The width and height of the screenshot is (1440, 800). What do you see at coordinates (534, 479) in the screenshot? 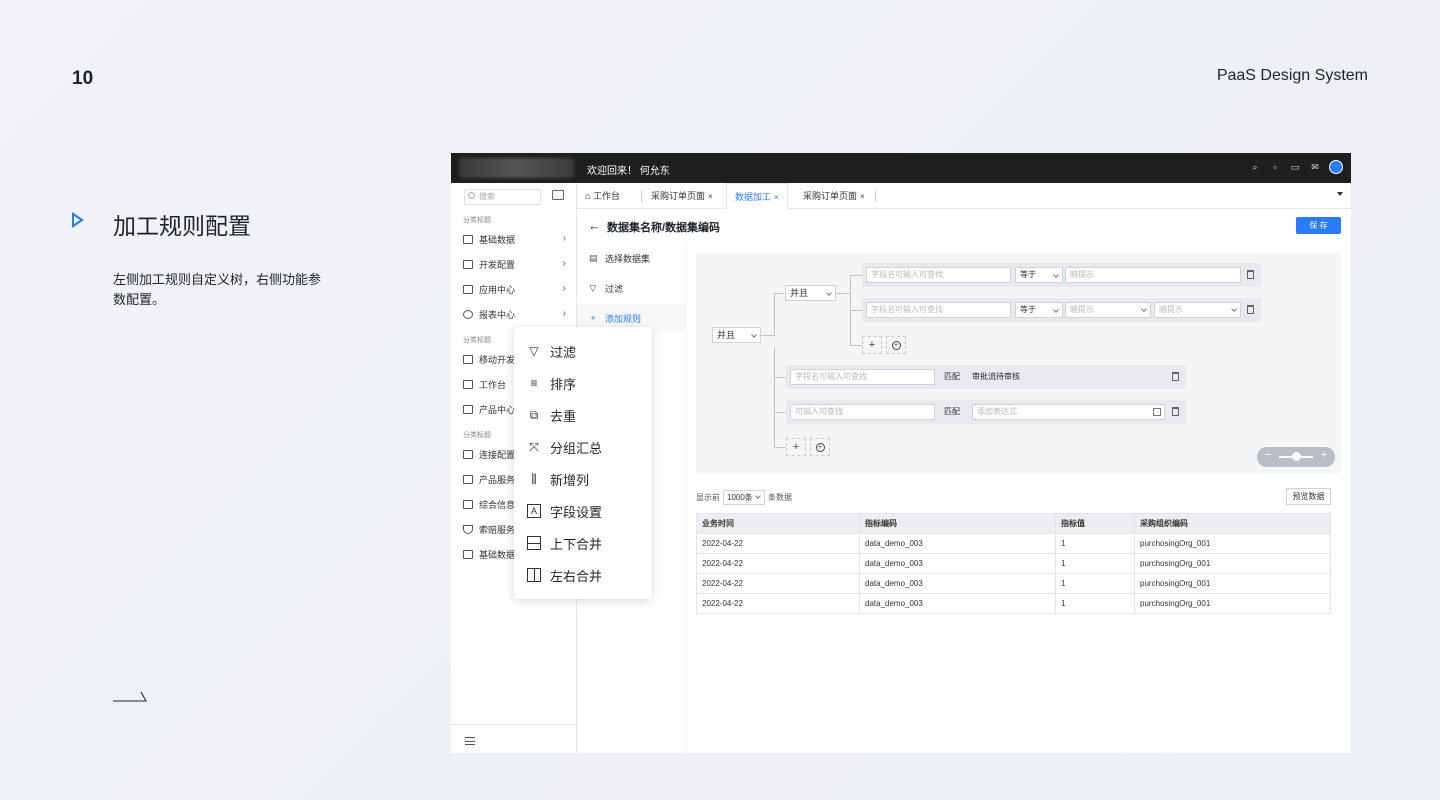
I see `add-column-icon: ⫼` at bounding box center [534, 479].